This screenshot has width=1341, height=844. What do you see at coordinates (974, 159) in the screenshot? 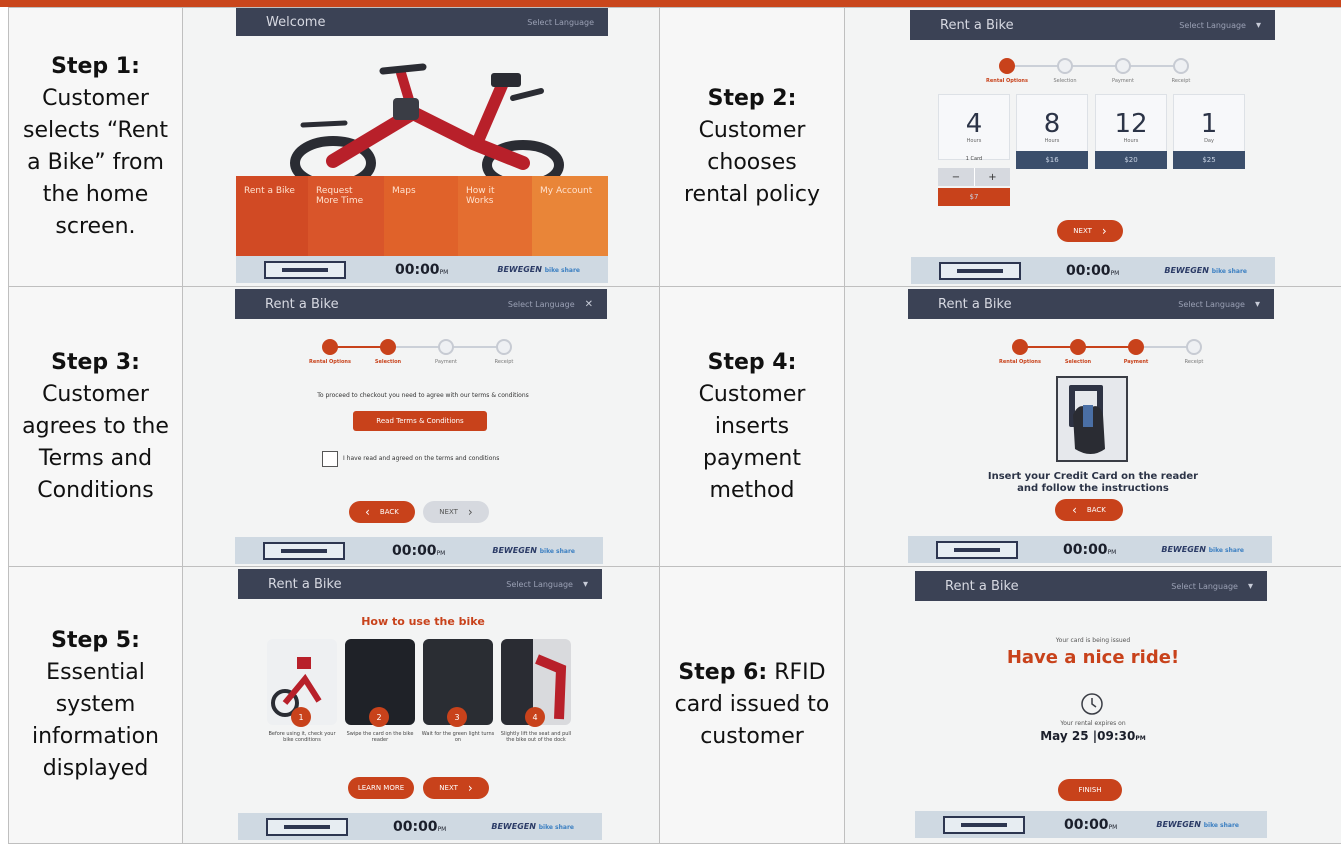
I see `card-count-label: 1 Card` at bounding box center [974, 159].